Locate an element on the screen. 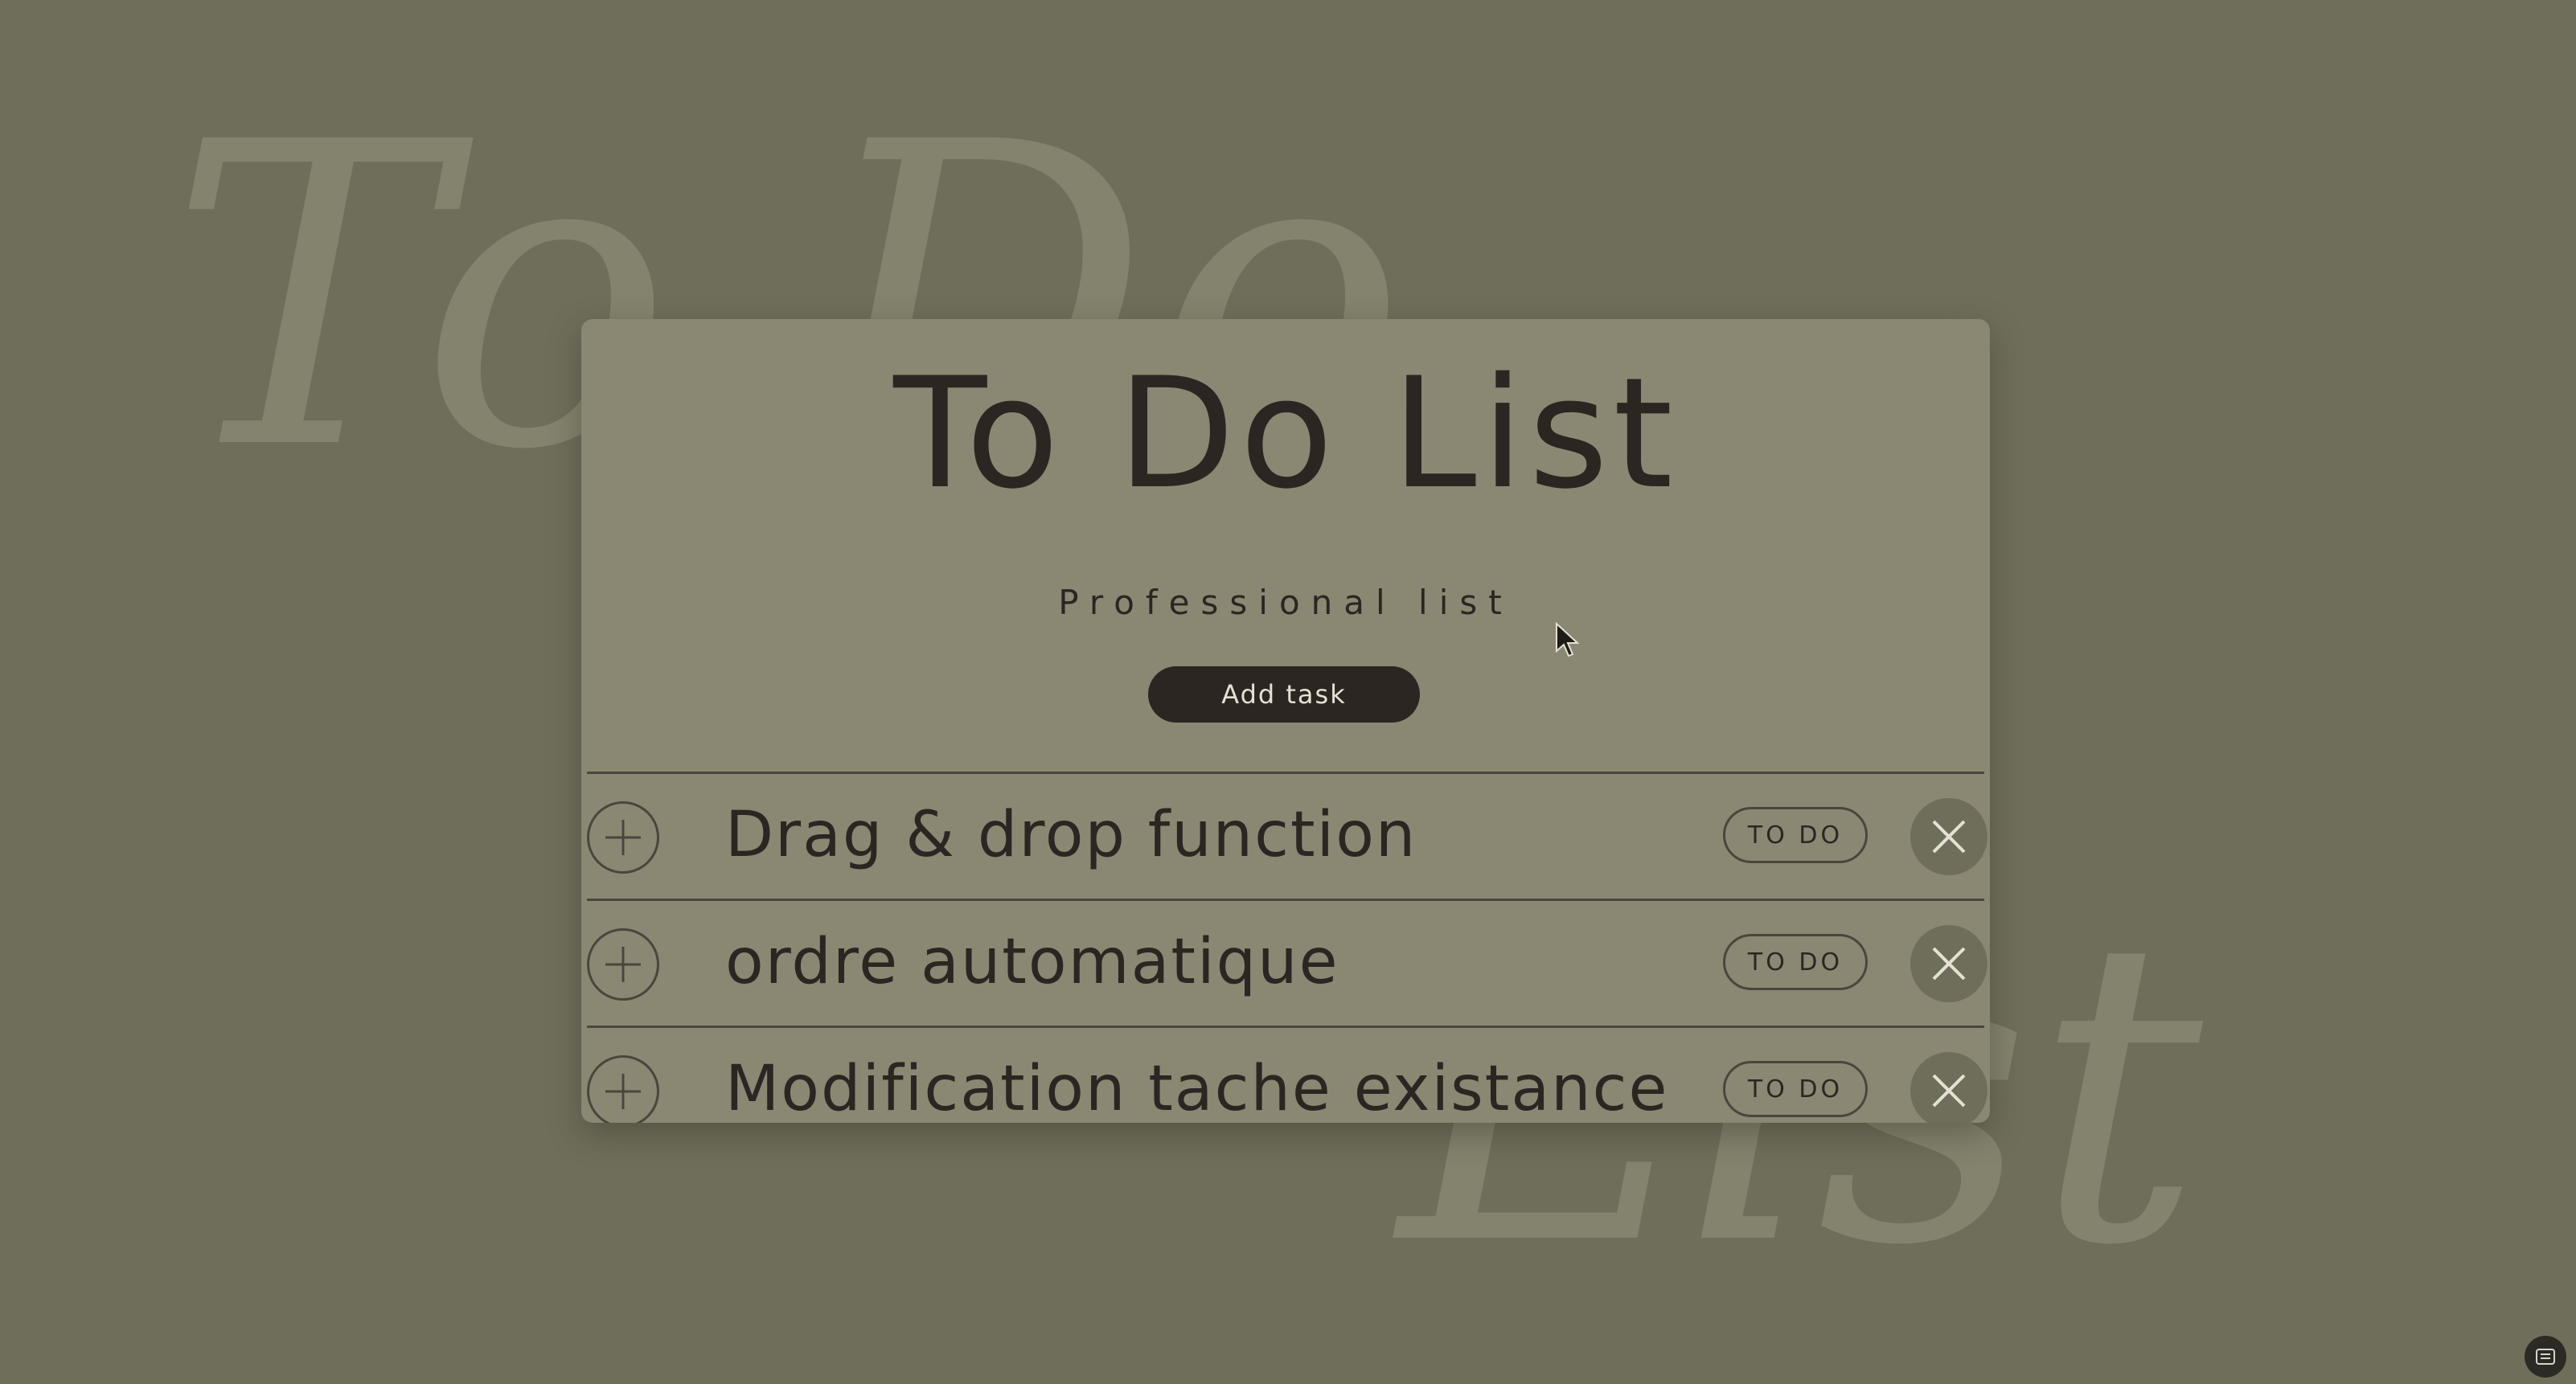  task-row: Drag & drop function TO DO is located at coordinates (1287, 835).